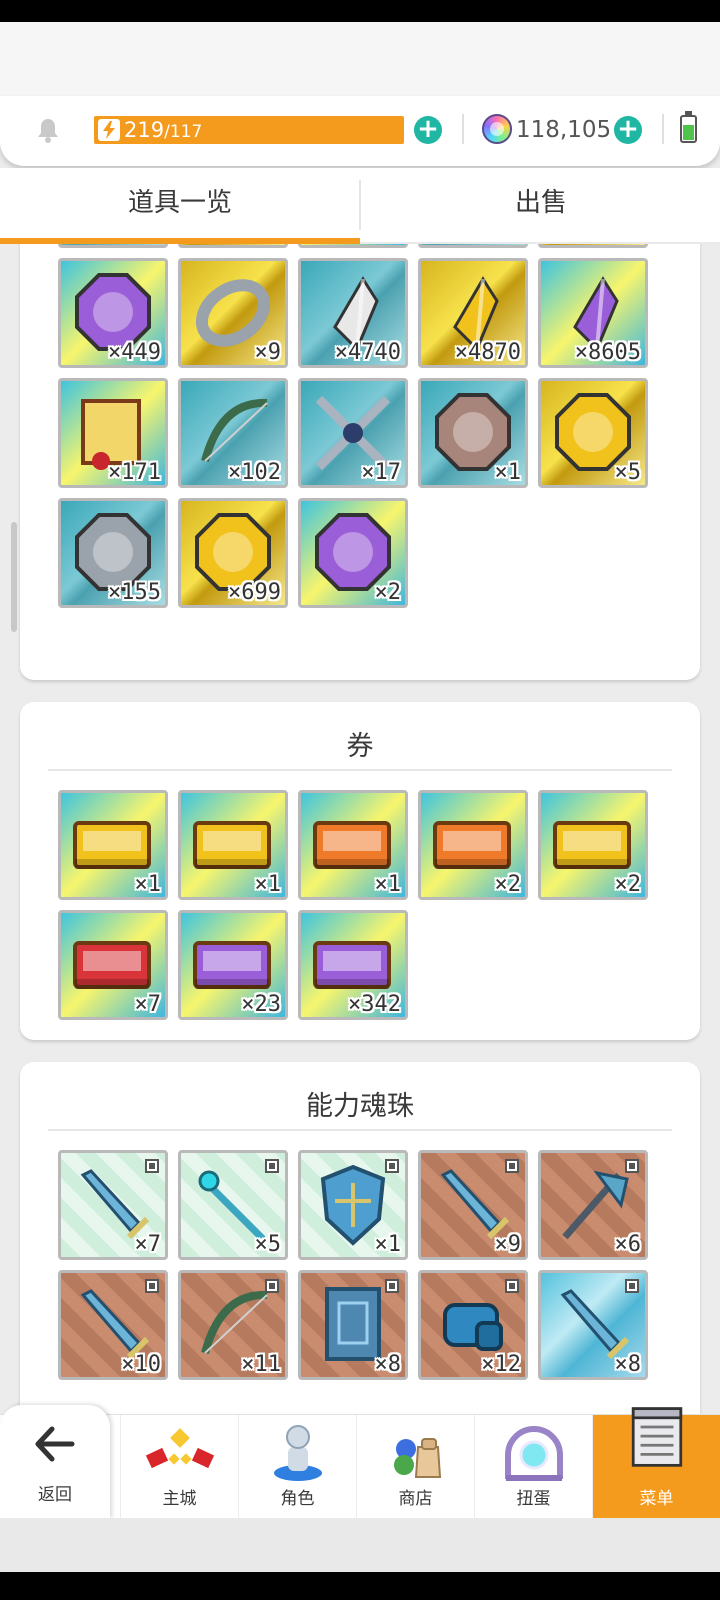 The height and width of the screenshot is (1600, 720). Describe the element at coordinates (297, 1499) in the screenshot. I see `nav-label: 角色` at that location.